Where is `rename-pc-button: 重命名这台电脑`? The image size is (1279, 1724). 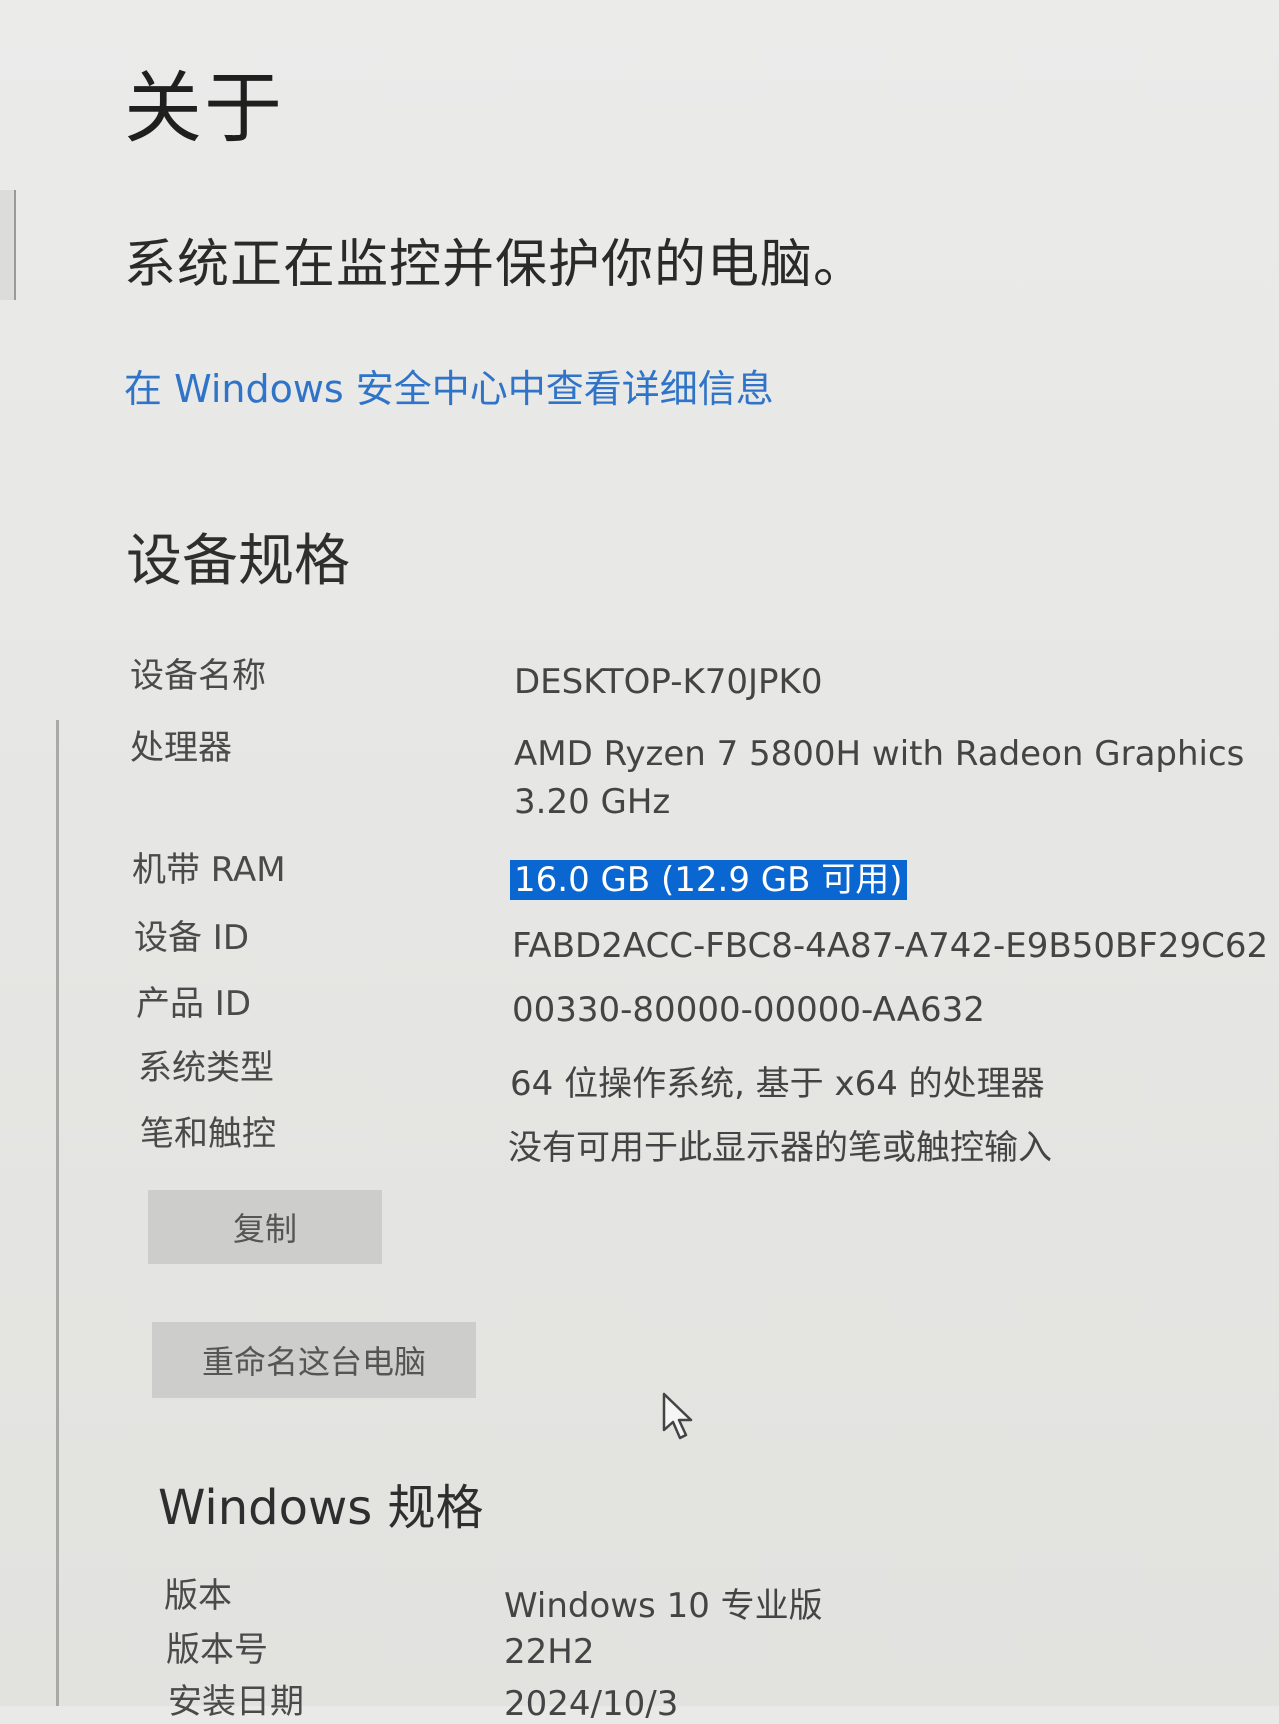 rename-pc-button: 重命名这台电脑 is located at coordinates (314, 1360).